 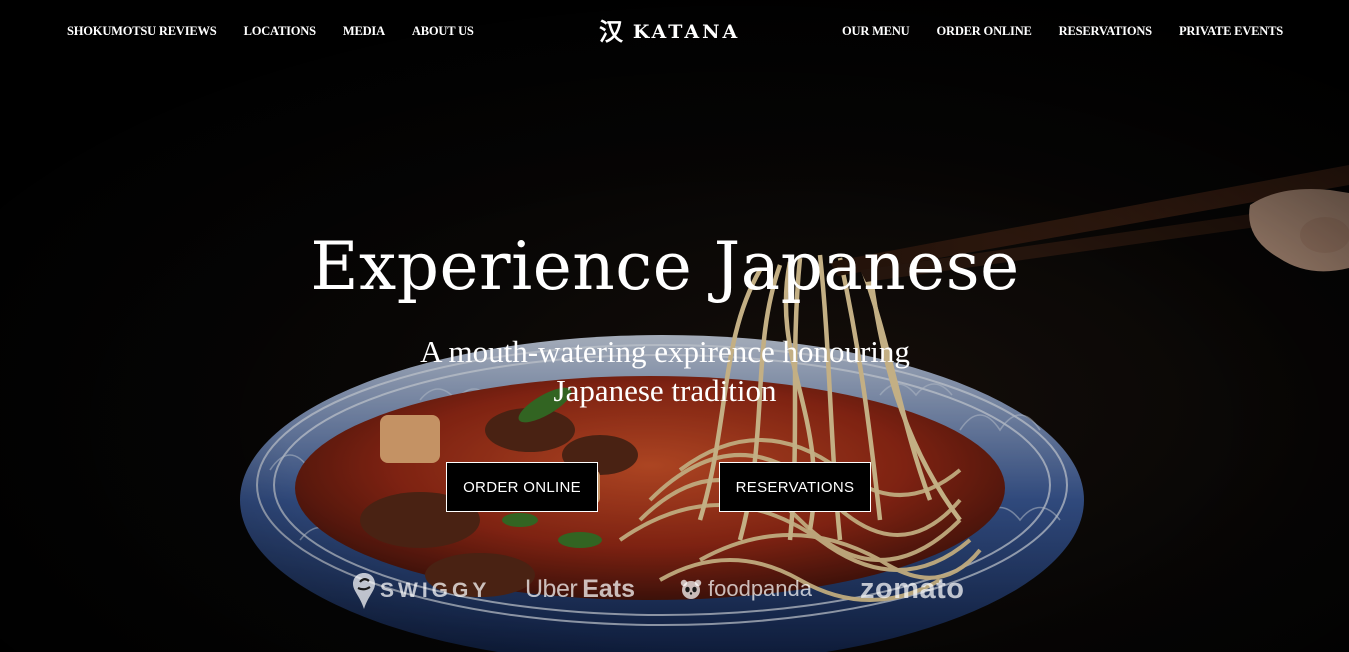 I want to click on nav-item-reservations: RESERVATIONS, so click(x=1105, y=31).